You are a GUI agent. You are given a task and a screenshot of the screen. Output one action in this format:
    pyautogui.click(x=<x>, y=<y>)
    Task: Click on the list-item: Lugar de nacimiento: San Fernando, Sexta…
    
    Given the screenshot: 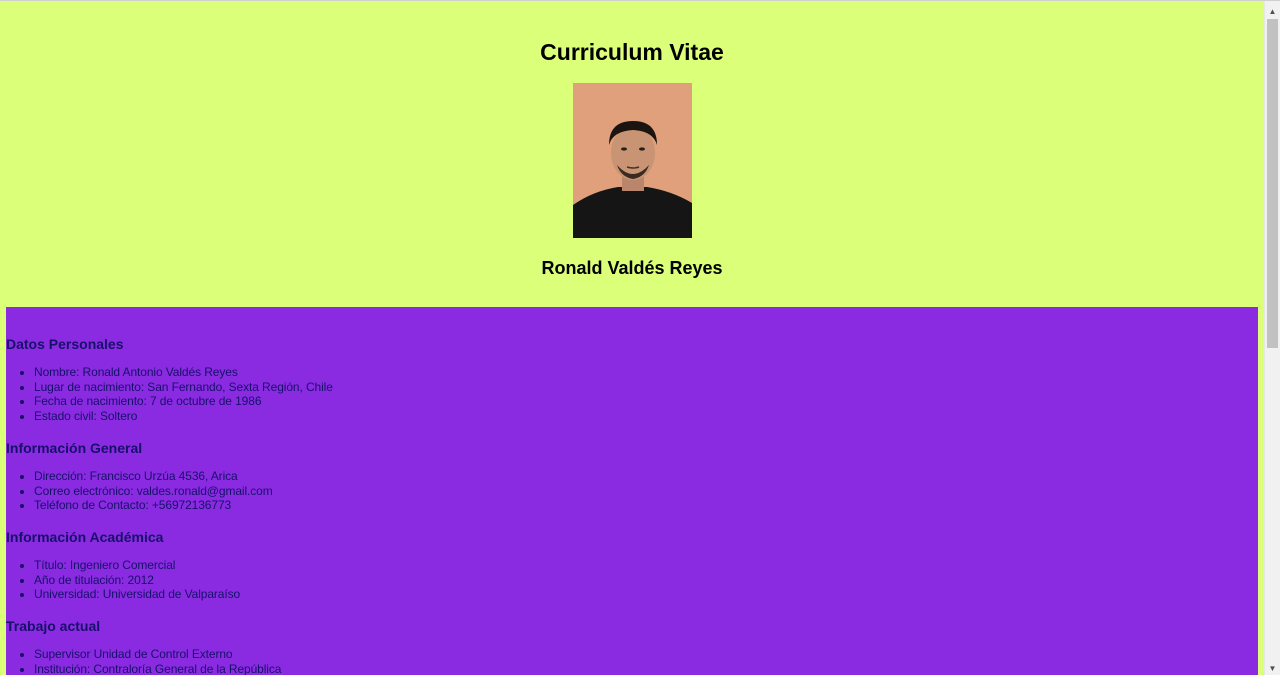 What is the action you would take?
    pyautogui.click(x=183, y=387)
    